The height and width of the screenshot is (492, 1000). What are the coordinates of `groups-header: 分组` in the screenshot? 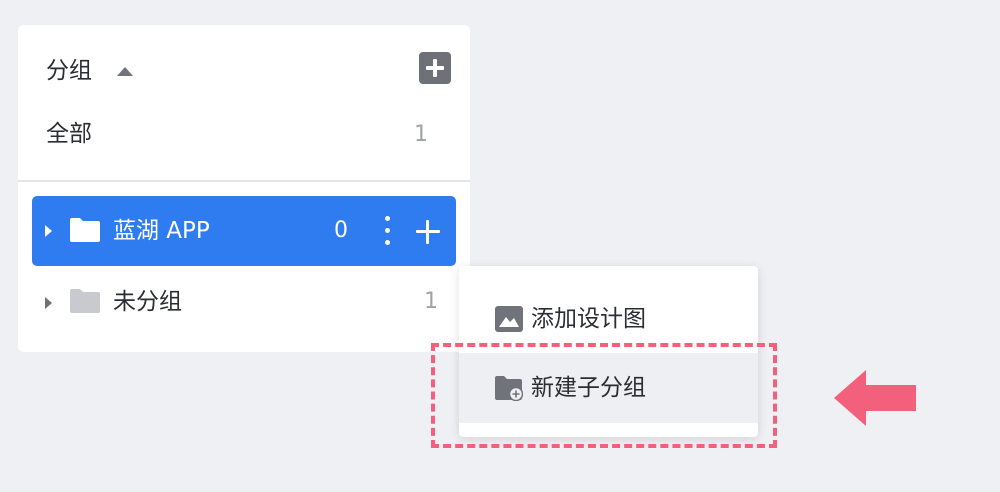 It's located at (244, 69).